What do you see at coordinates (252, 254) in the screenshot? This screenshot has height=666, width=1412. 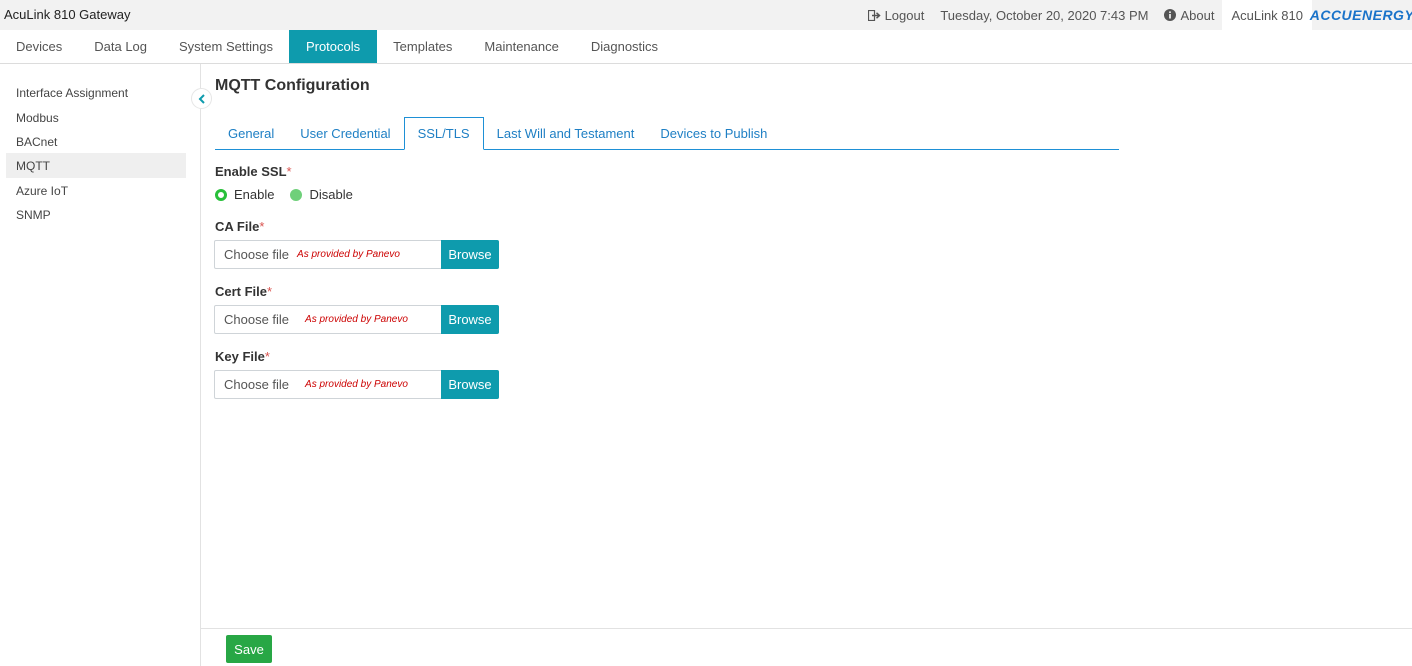 I see `ca-file-choose: Choose file` at bounding box center [252, 254].